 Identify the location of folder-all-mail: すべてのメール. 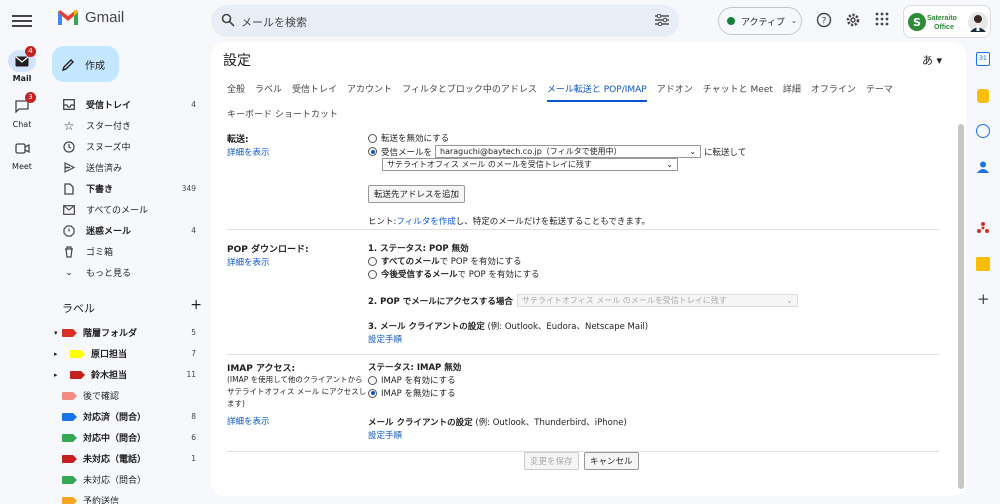
(128, 209).